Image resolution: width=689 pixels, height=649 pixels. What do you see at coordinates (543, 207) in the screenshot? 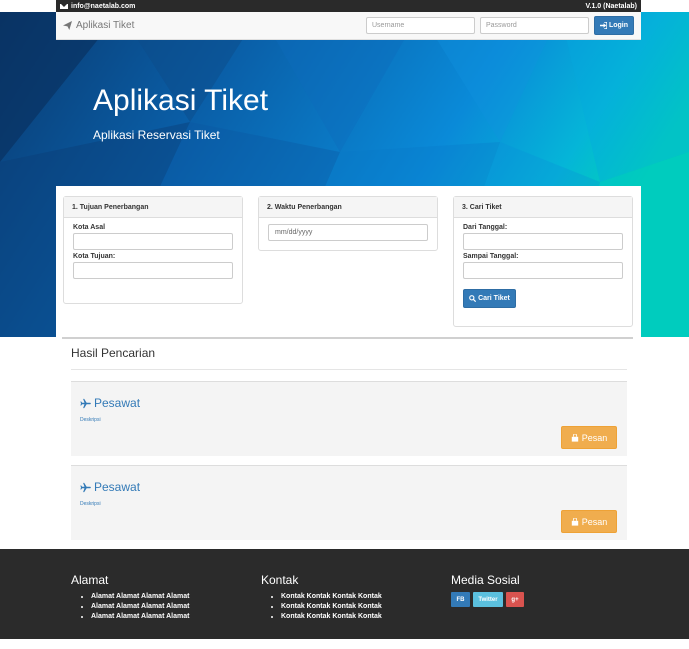
I see `panel-search-heading: 3. Cari Tiket` at bounding box center [543, 207].